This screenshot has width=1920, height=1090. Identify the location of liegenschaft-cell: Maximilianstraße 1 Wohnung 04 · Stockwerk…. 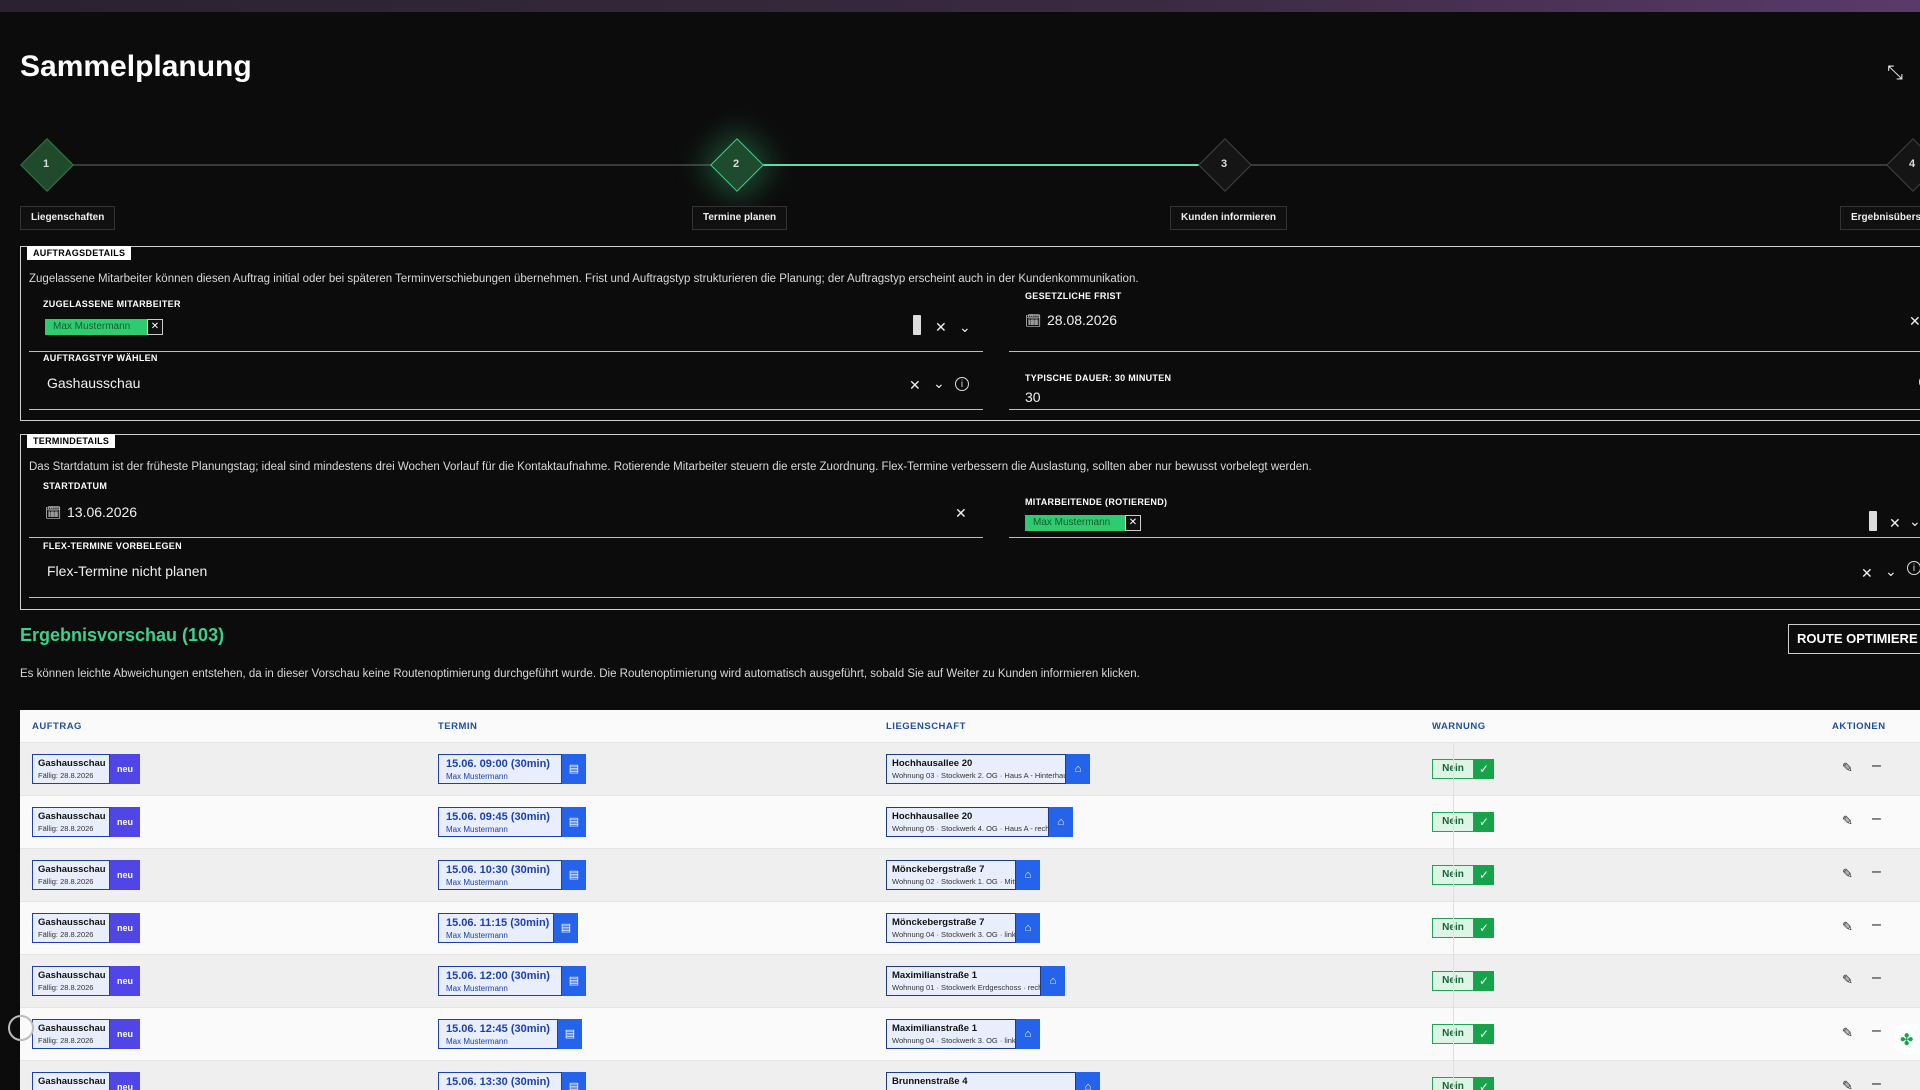
(952, 1034).